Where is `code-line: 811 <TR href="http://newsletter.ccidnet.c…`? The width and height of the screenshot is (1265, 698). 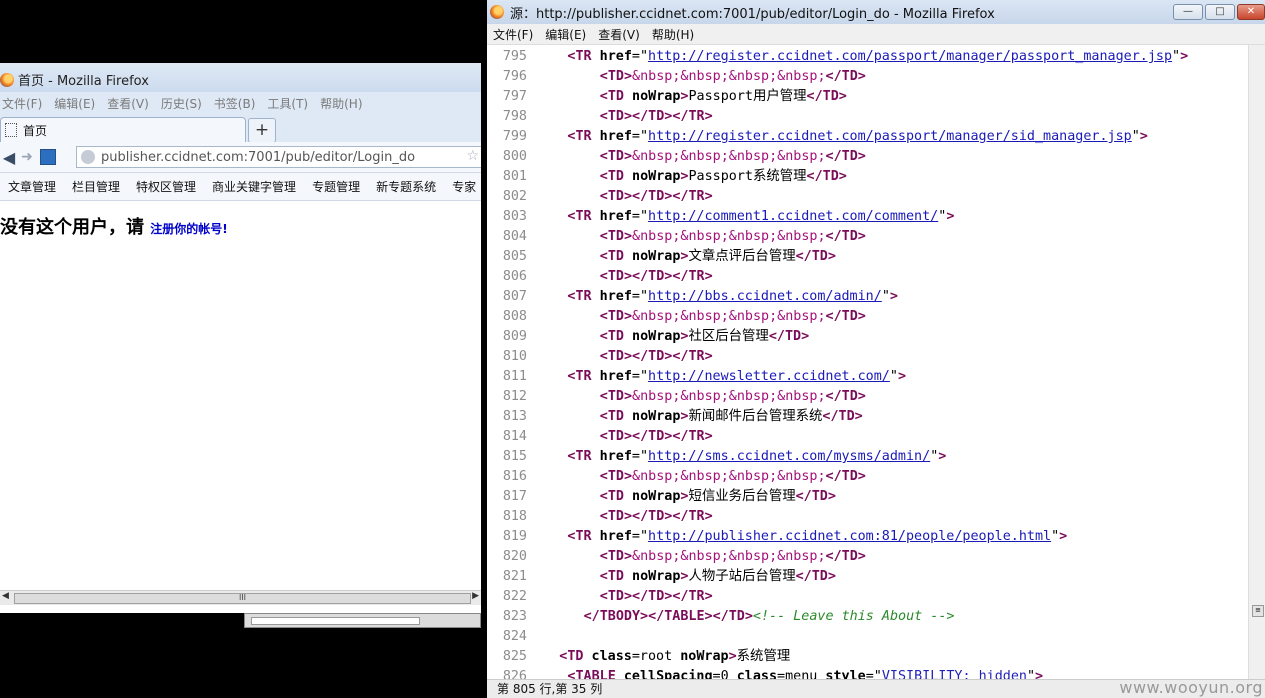
code-line: 811 <TR href="http://newsletter.ccidnet.c… is located at coordinates (696, 377).